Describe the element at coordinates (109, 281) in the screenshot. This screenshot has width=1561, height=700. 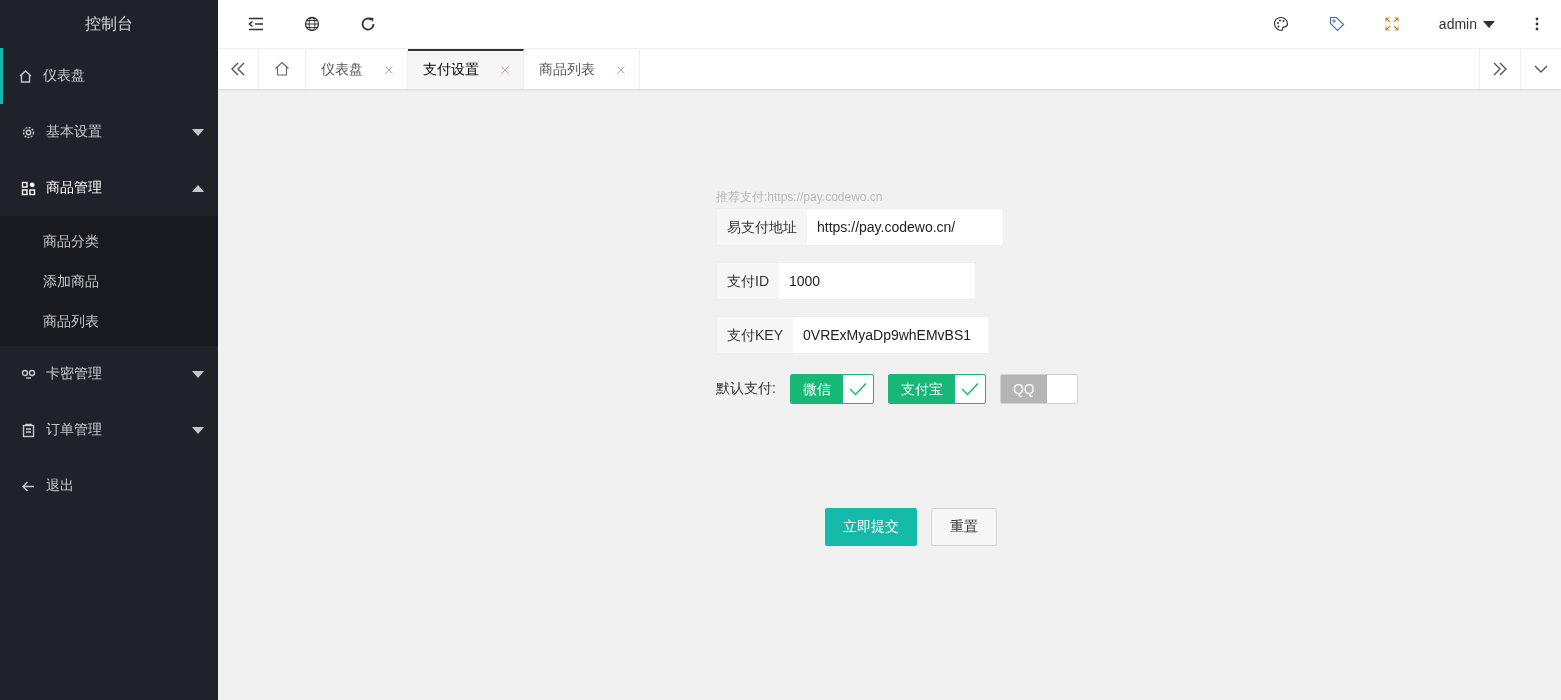
I see `submenu-item: 添加商品` at that location.